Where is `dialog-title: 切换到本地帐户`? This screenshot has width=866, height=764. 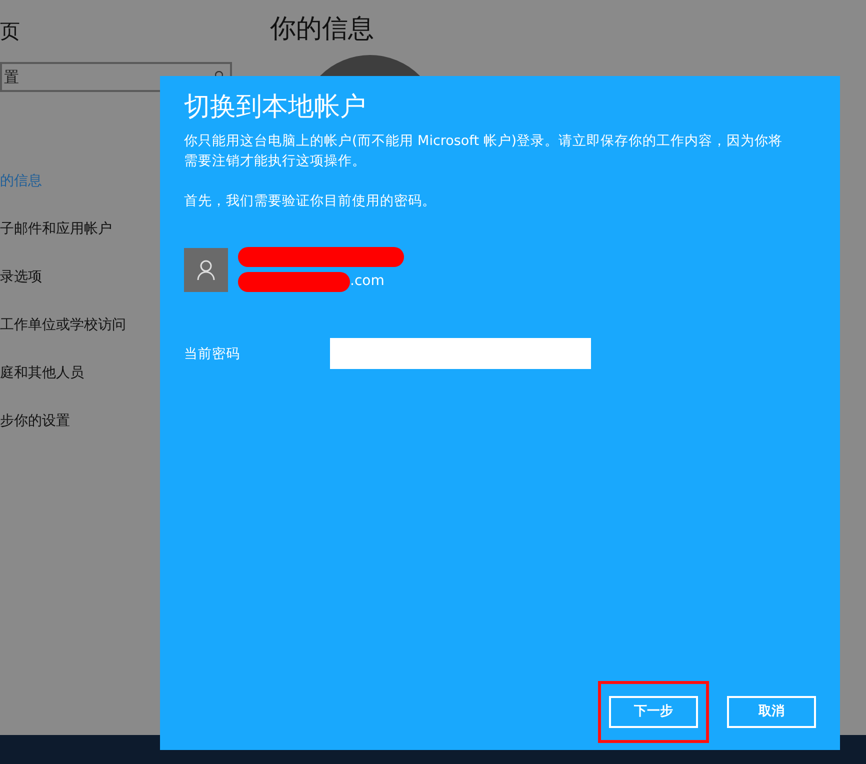 dialog-title: 切换到本地帐户 is located at coordinates (275, 108).